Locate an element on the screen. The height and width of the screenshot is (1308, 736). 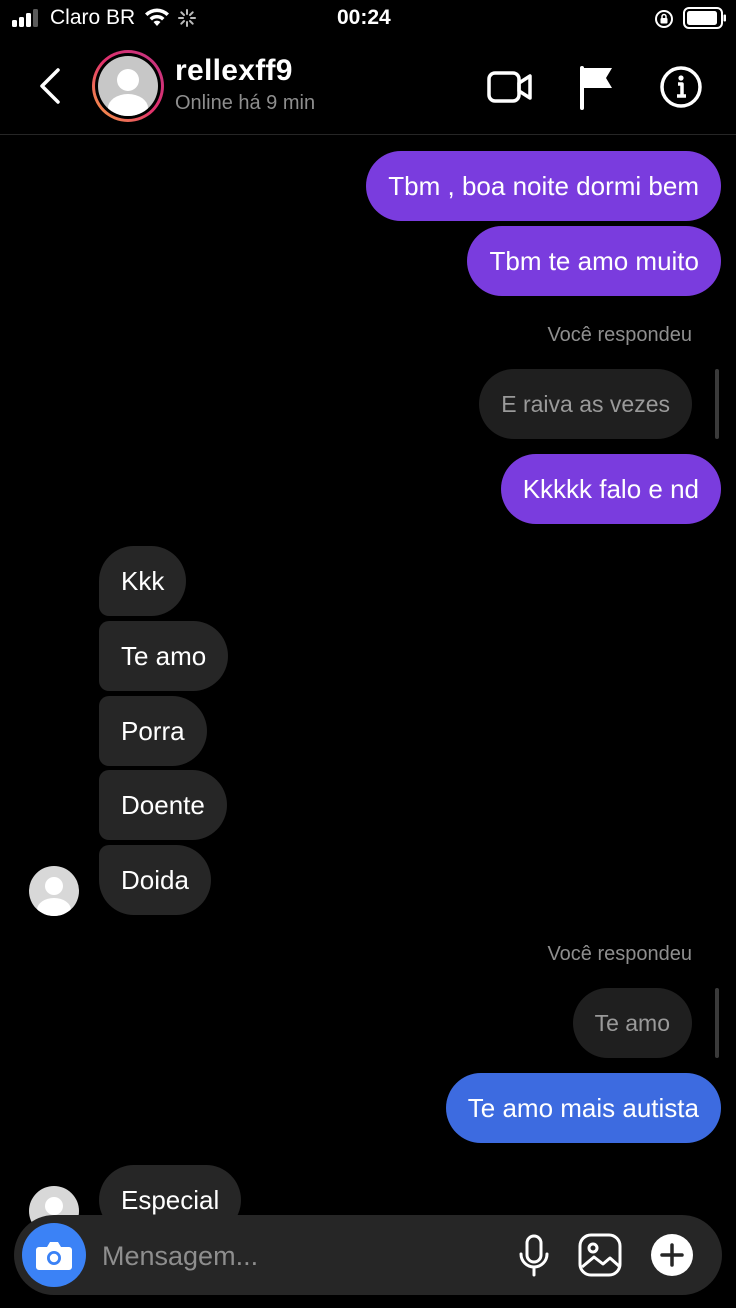
received-message: Doente is located at coordinates (163, 805).